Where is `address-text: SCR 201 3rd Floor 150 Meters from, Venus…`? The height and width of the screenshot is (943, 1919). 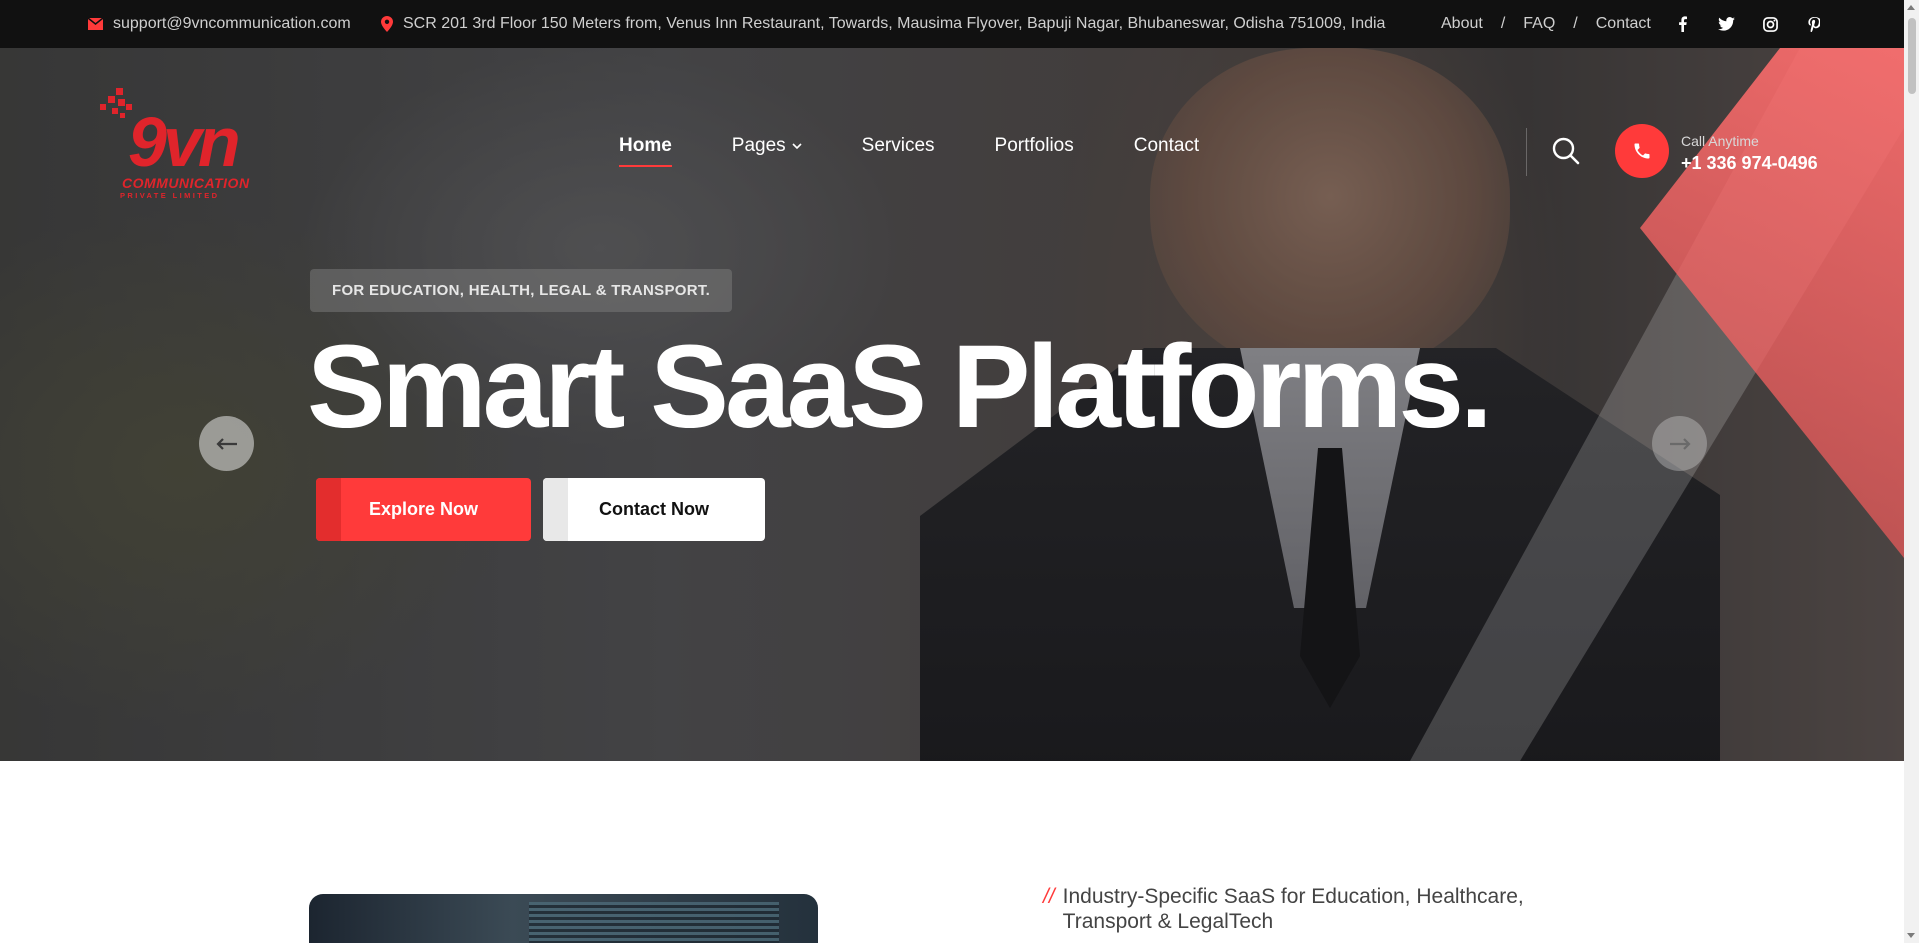
address-text: SCR 201 3rd Floor 150 Meters from, Venus… is located at coordinates (894, 23).